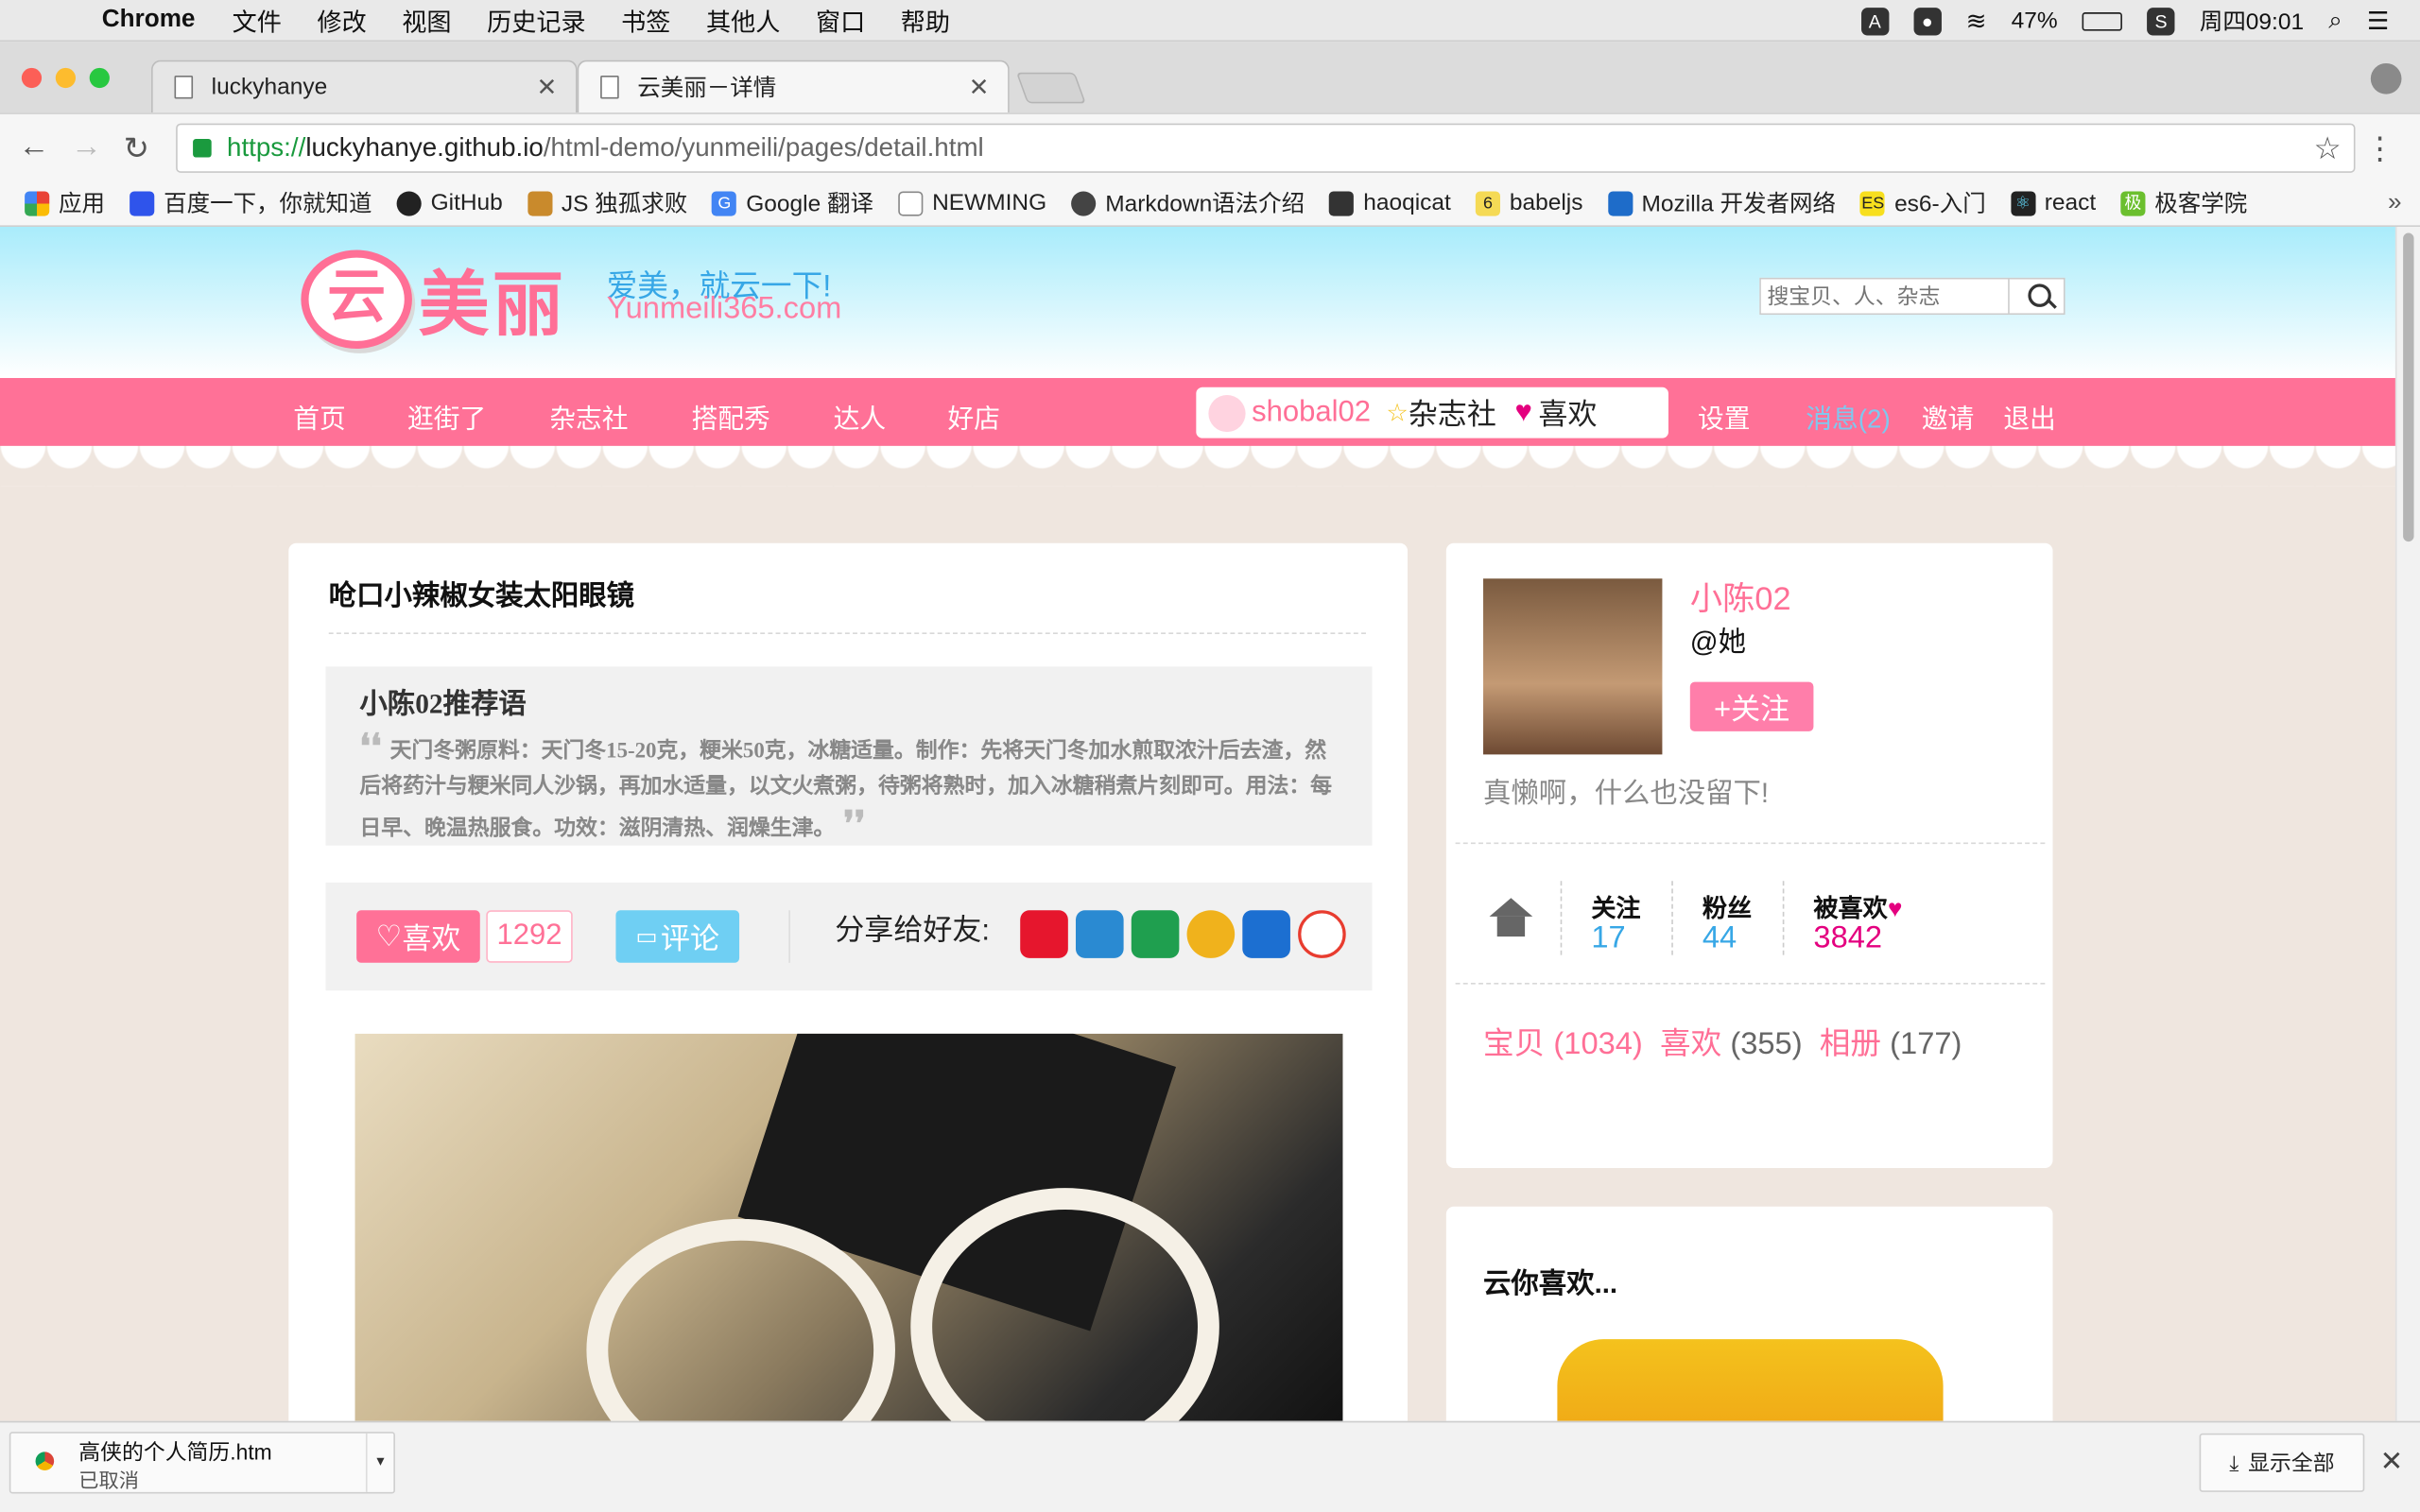 Image resolution: width=2420 pixels, height=1512 pixels. What do you see at coordinates (840, 20) in the screenshot?
I see `menu-window: 窗口` at bounding box center [840, 20].